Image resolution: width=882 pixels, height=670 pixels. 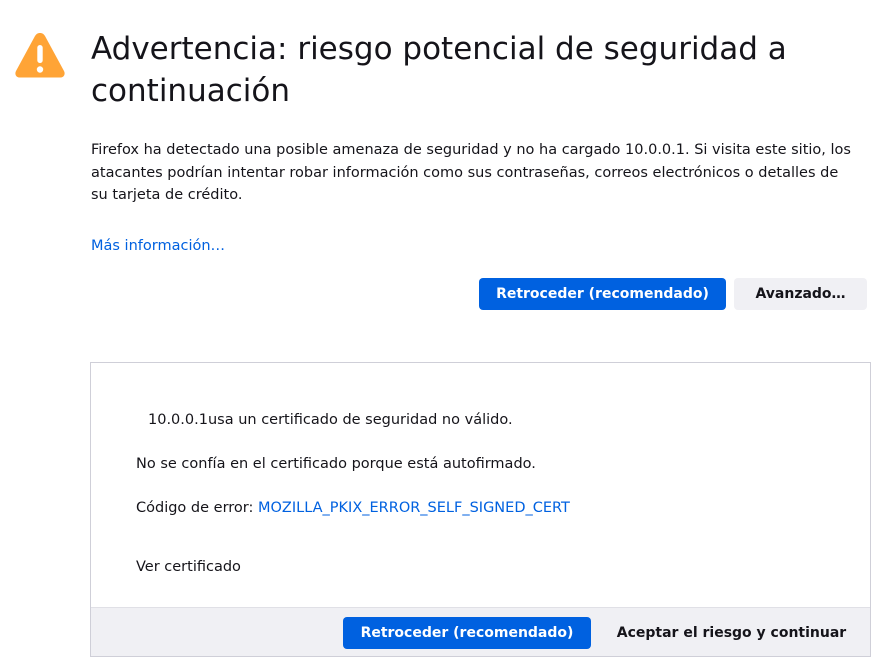 I want to click on warning-triangle-icon, so click(x=40, y=55).